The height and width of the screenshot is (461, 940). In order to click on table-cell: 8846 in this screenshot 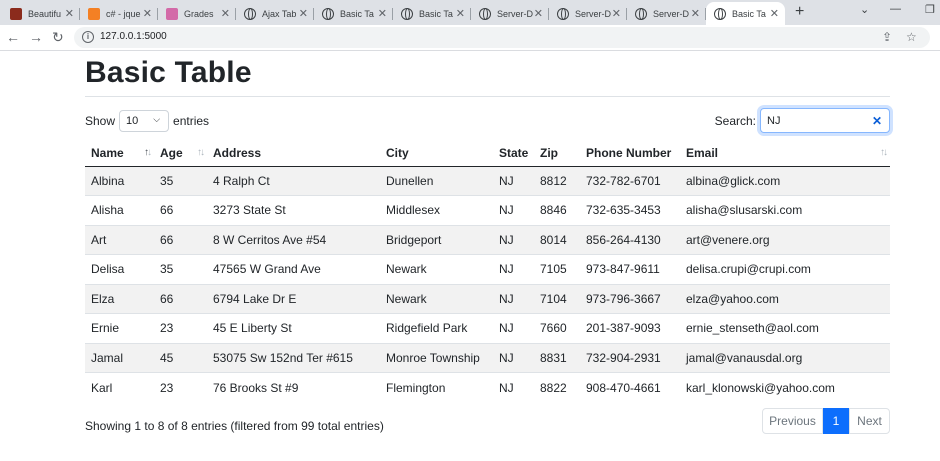, I will do `click(557, 210)`.